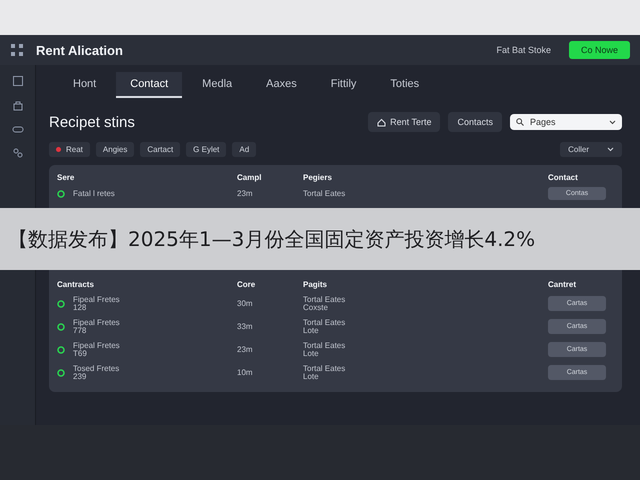  I want to click on column-header: Cantret, so click(563, 284).